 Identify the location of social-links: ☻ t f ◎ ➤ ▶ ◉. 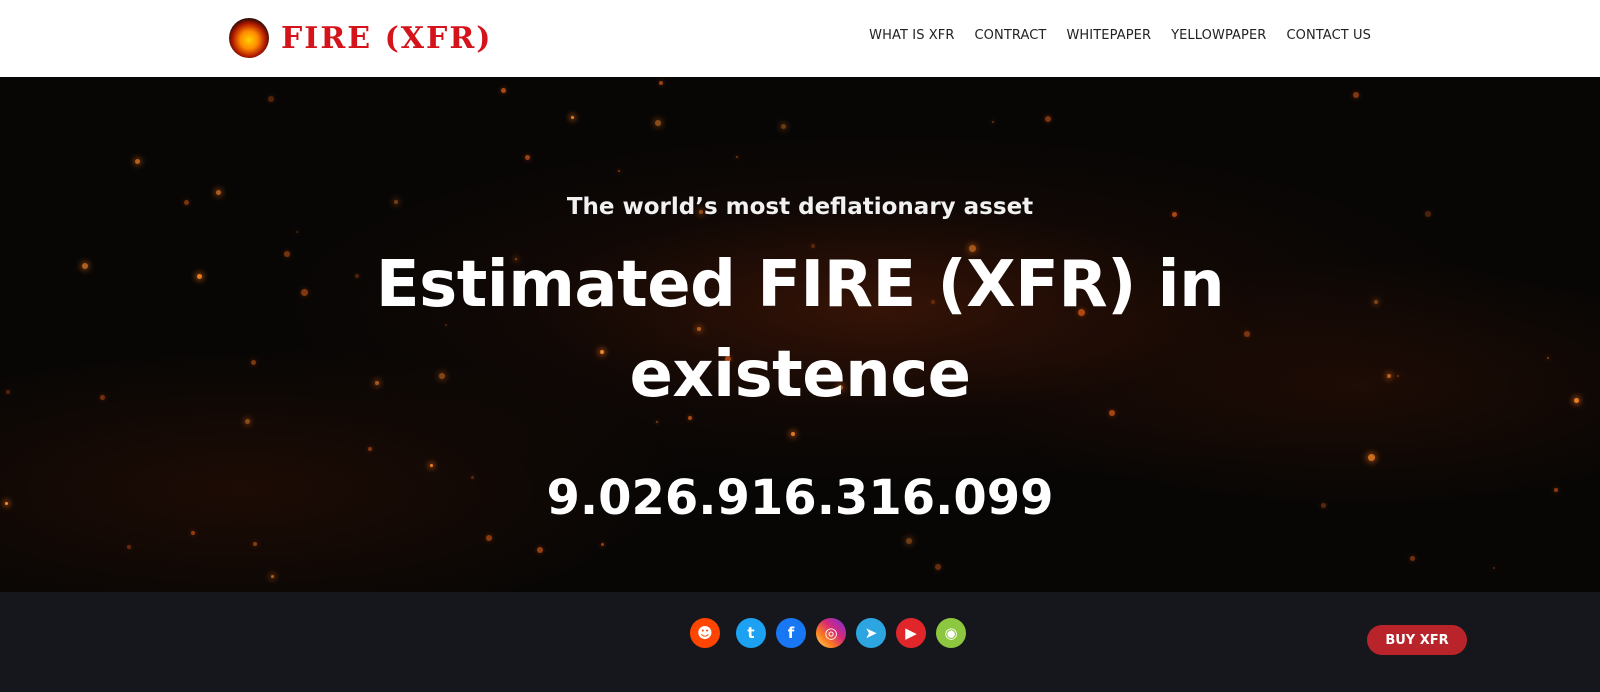
(828, 633).